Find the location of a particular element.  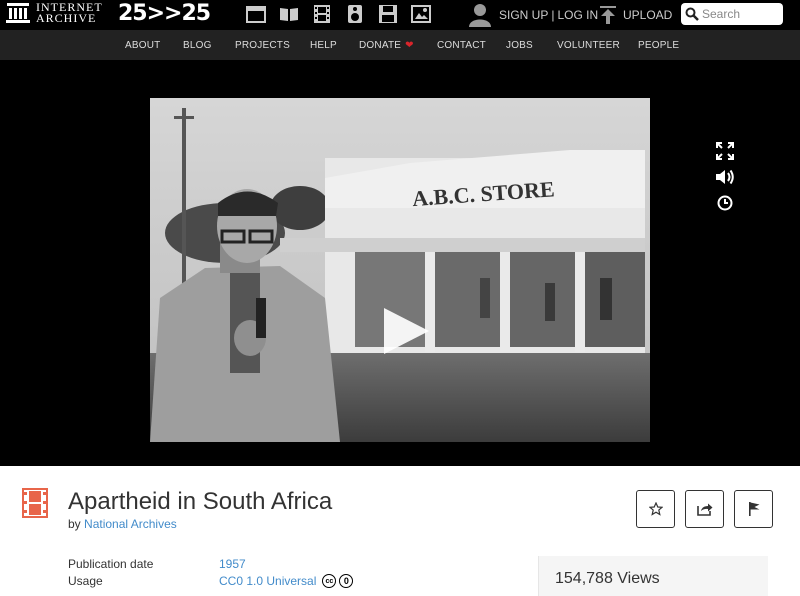

metadata-value: CC0 1.0 Universal cc 0 is located at coordinates (286, 581).